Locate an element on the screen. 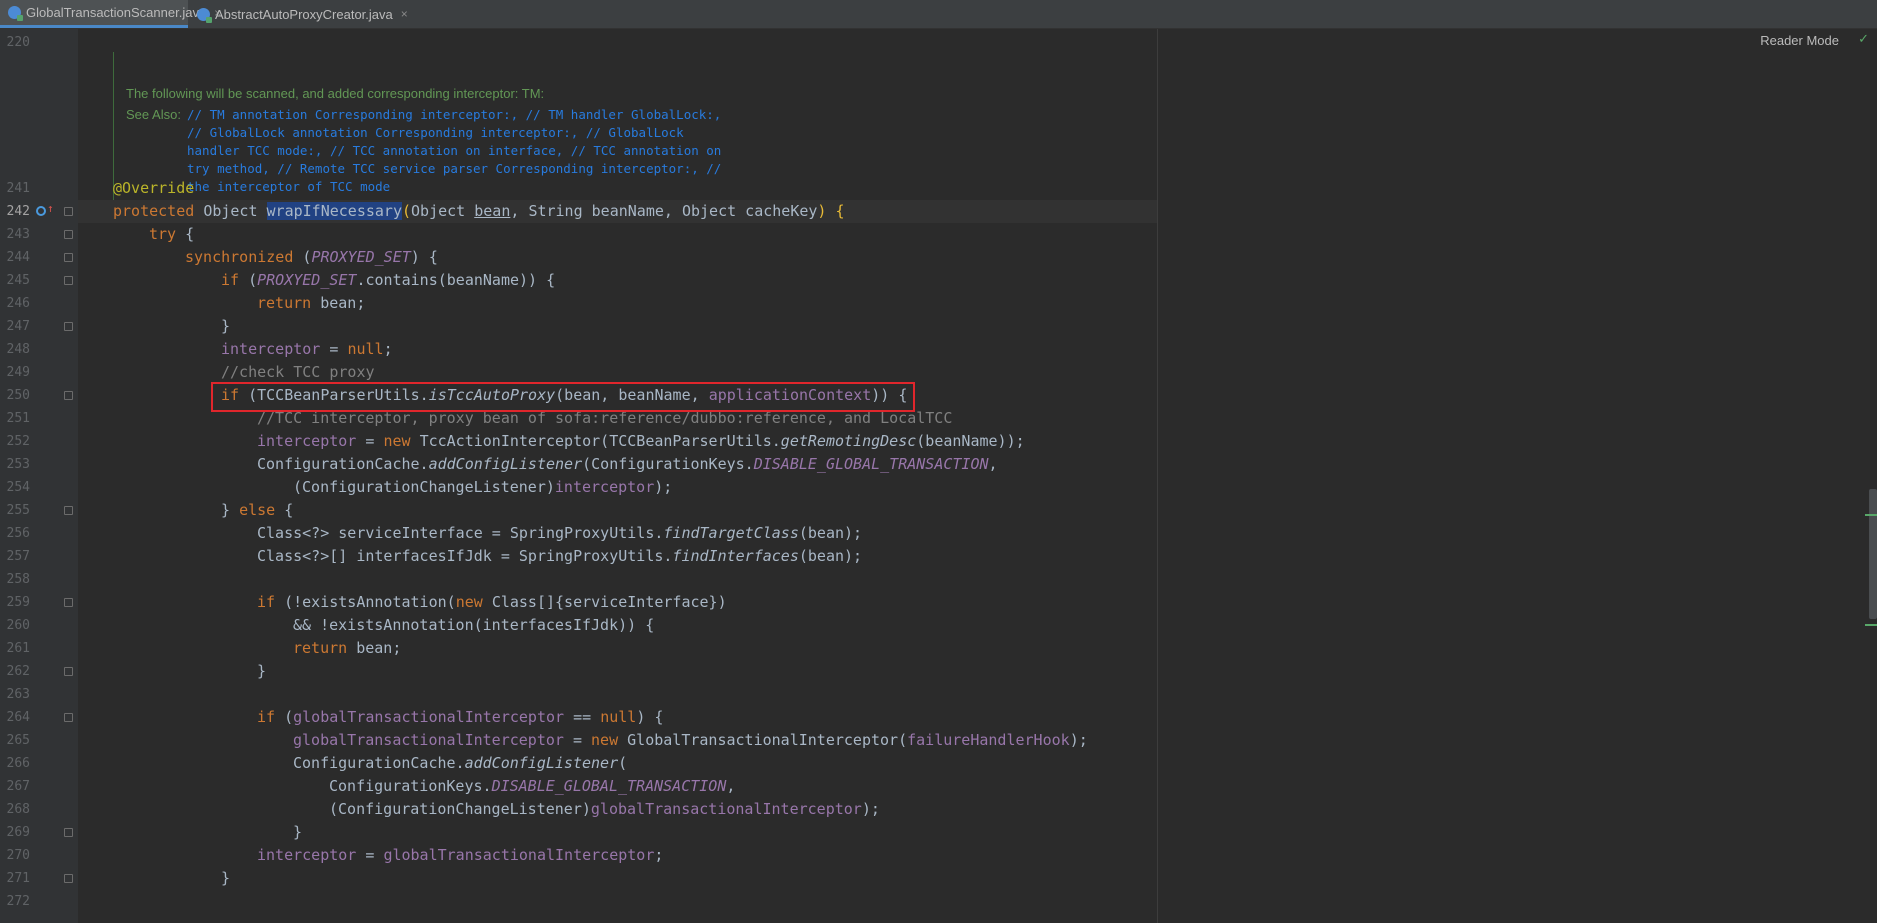  line-number: 244 is located at coordinates (18, 257).